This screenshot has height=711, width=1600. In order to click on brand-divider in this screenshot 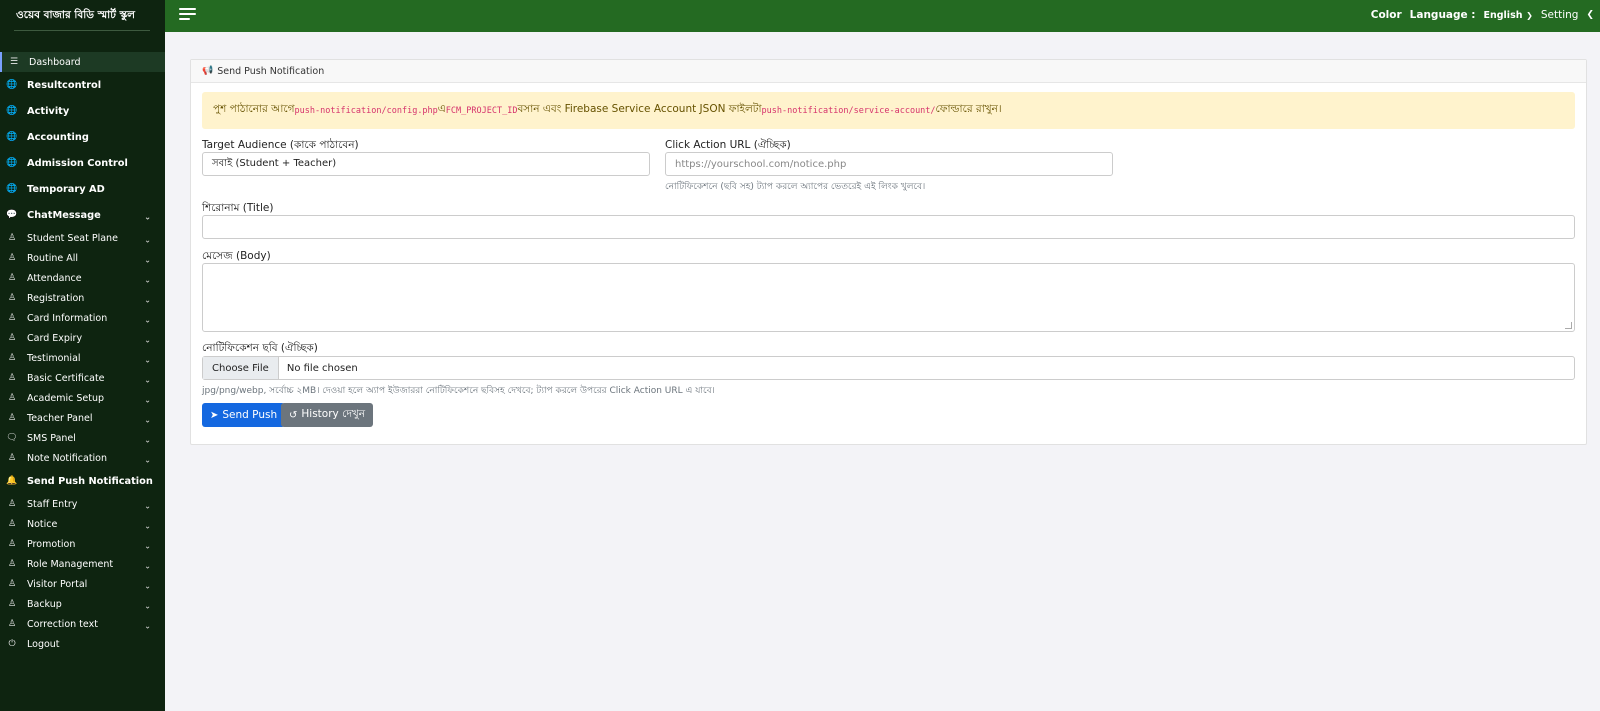, I will do `click(82, 30)`.